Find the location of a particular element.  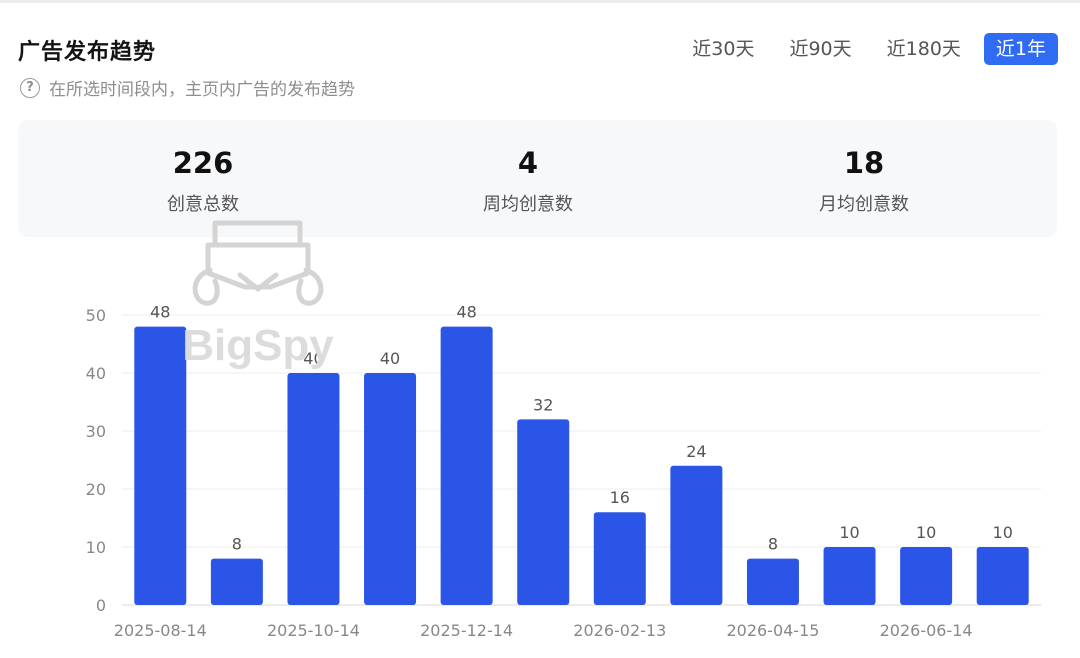

y-tick-label: 30 is located at coordinates (96, 431).